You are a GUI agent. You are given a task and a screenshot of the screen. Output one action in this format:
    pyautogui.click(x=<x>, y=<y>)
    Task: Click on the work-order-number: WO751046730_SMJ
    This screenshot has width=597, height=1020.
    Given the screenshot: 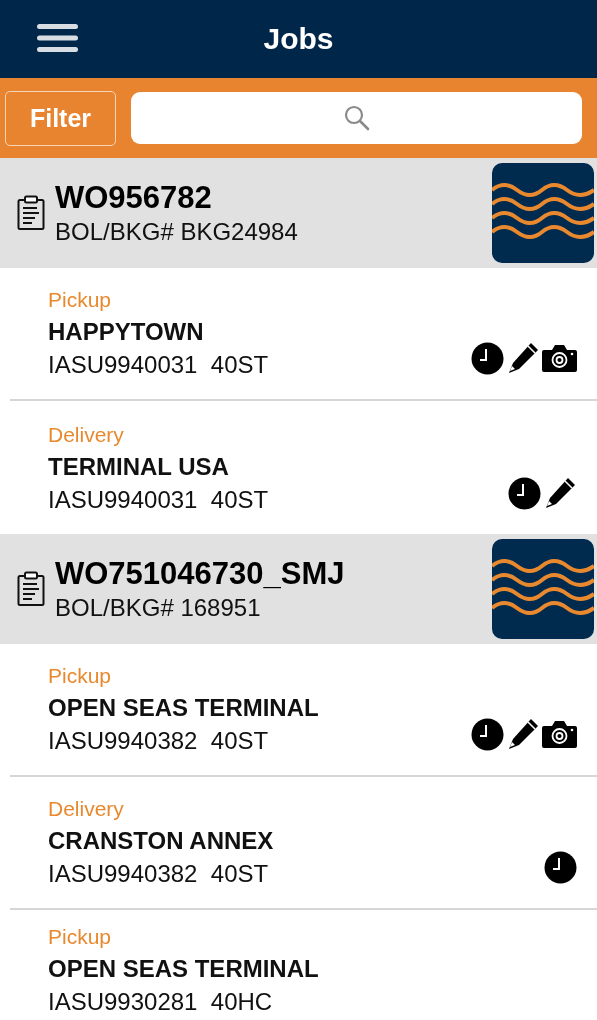 What is the action you would take?
    pyautogui.click(x=200, y=574)
    